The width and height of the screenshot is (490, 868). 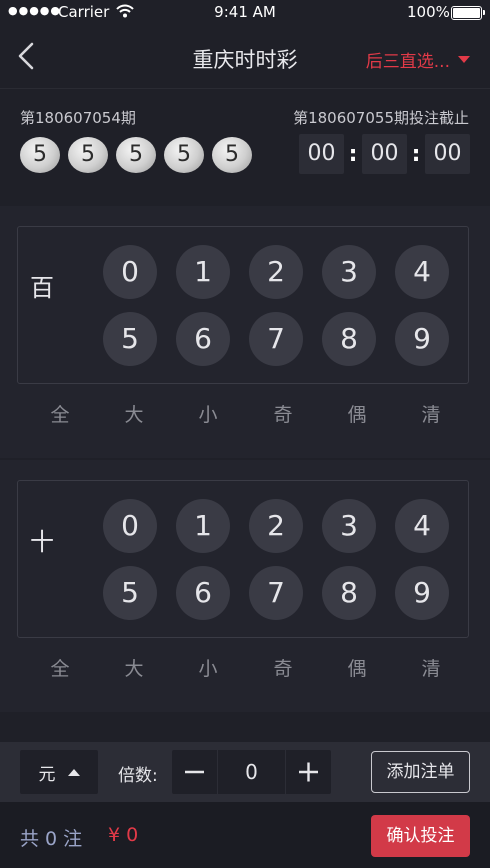 I want to click on bet-controls-bar: 元 倍数: 0 添加注单, so click(x=245, y=772).